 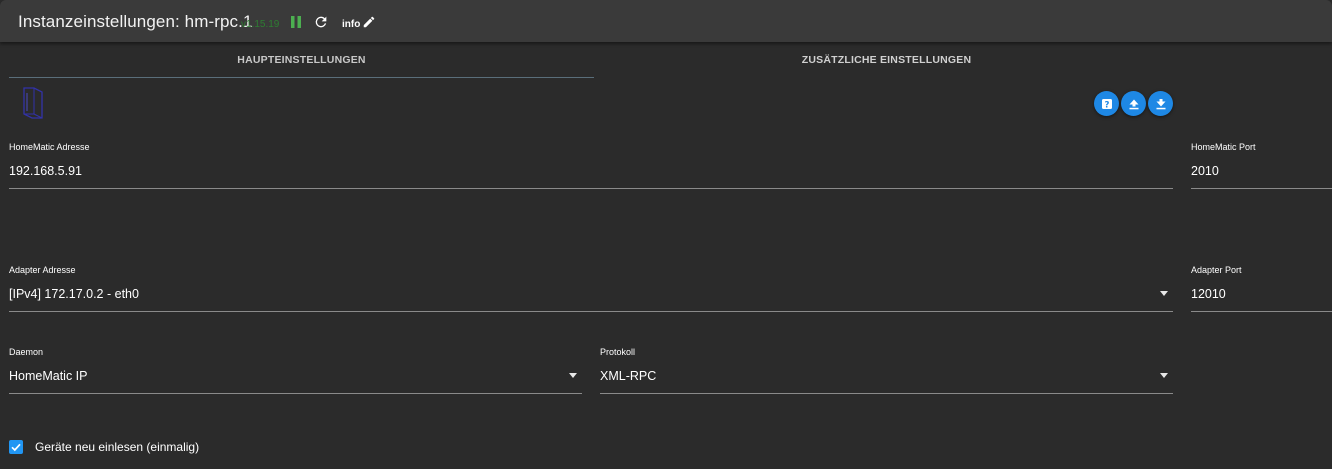 I want to click on adapter-address-underline, so click(x=591, y=311).